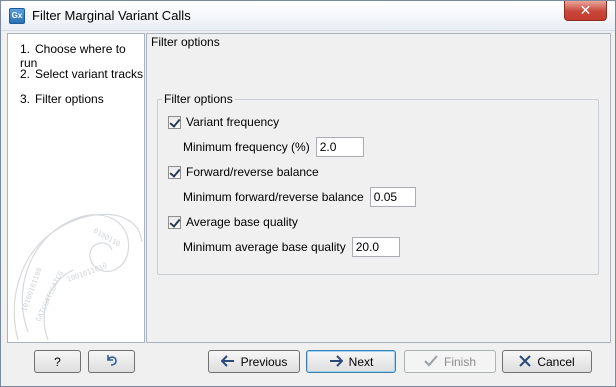  I want to click on cancel-button: Cancel, so click(547, 361).